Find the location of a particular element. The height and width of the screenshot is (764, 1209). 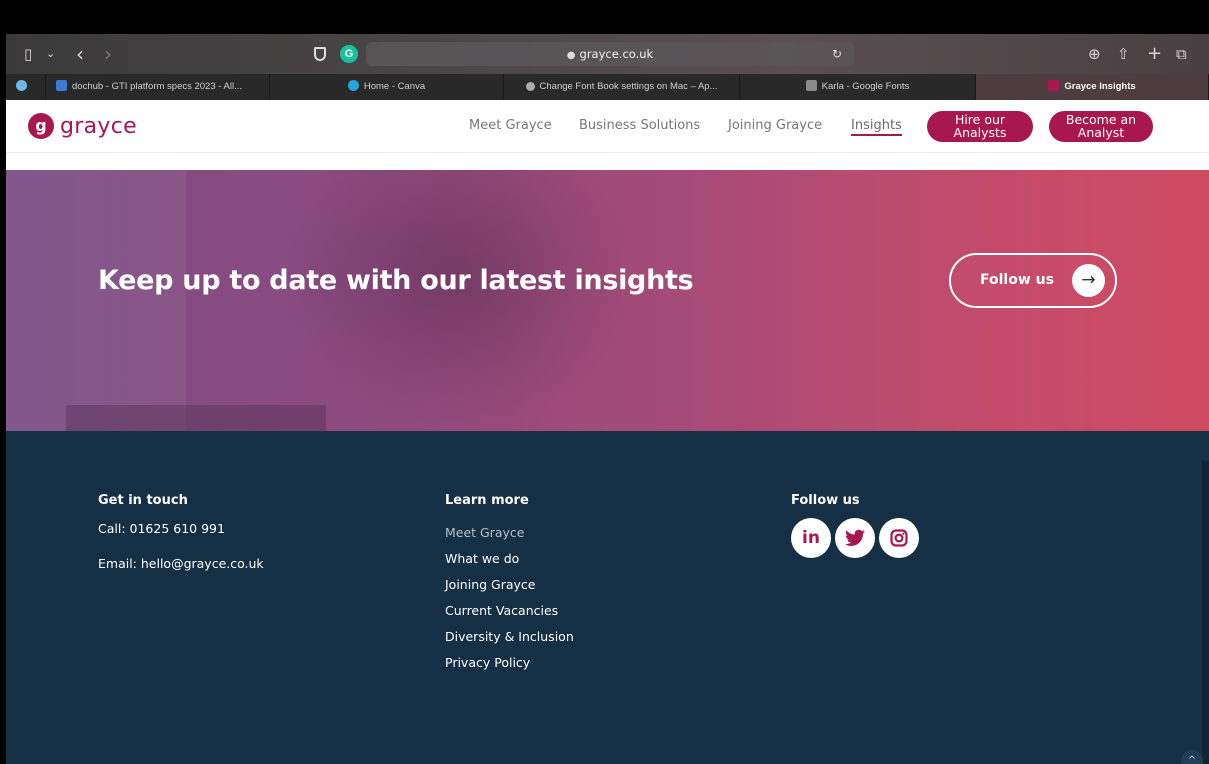

privacy-shield-icon is located at coordinates (320, 54).